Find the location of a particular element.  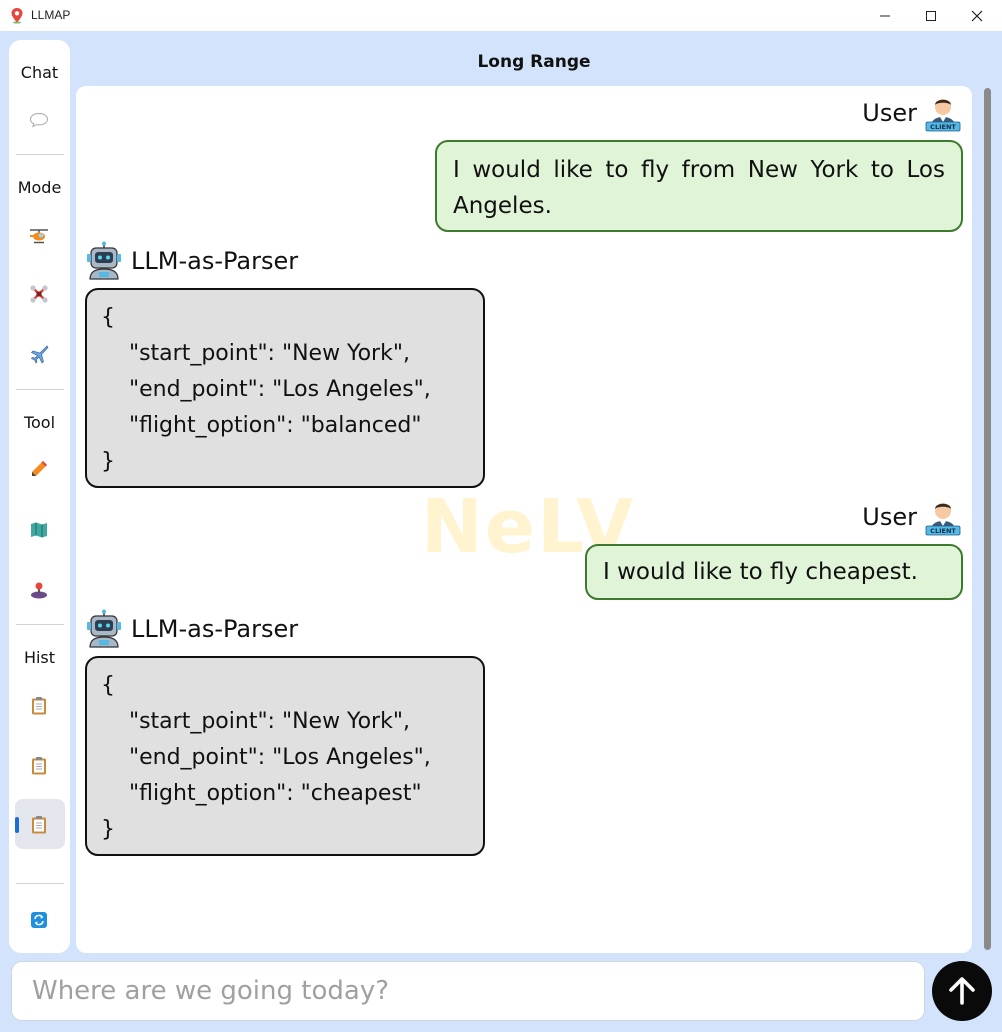

scrollbar-thumb is located at coordinates (987, 519).